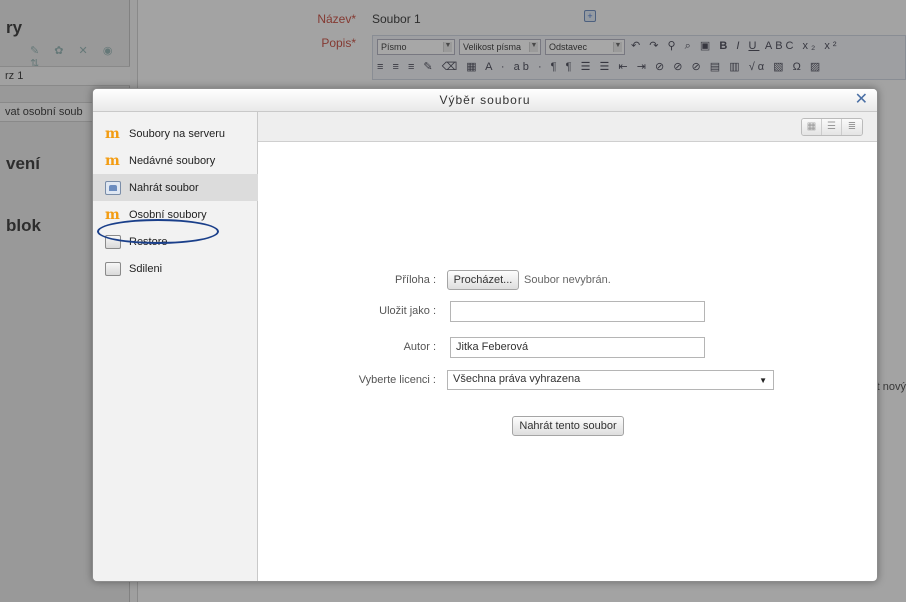  What do you see at coordinates (577, 311) in the screenshot?
I see `save-as-input` at bounding box center [577, 311].